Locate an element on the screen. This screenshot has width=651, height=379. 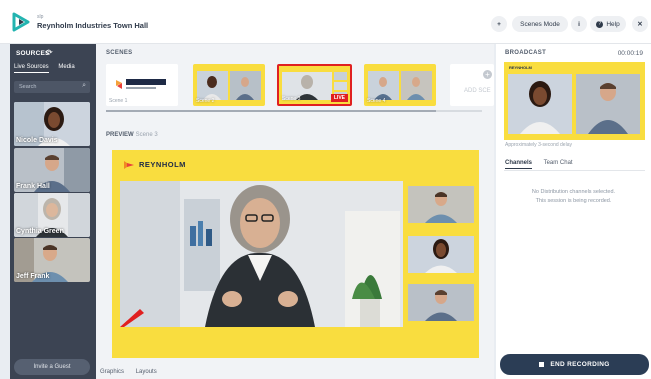
scenes-title: SCENES is located at coordinates (119, 53).